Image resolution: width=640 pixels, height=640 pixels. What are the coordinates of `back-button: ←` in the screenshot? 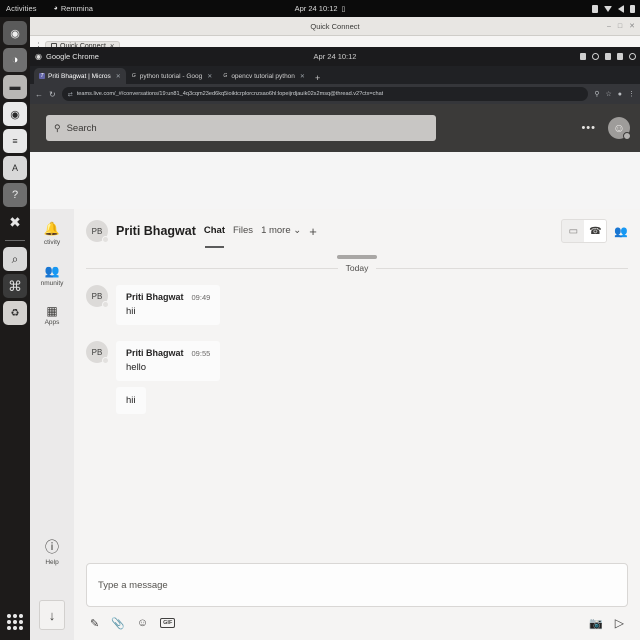 It's located at (39, 94).